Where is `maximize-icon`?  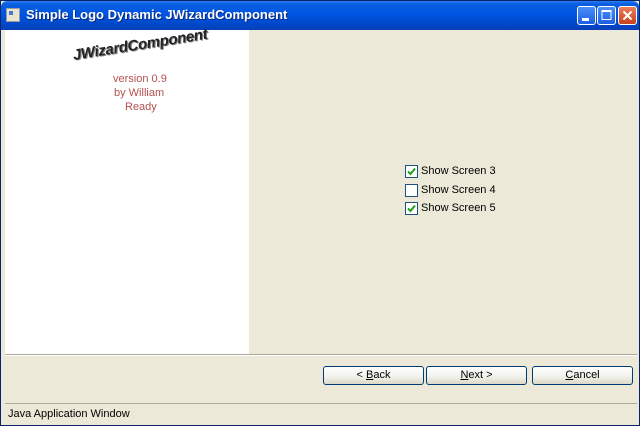
maximize-icon is located at coordinates (606, 15).